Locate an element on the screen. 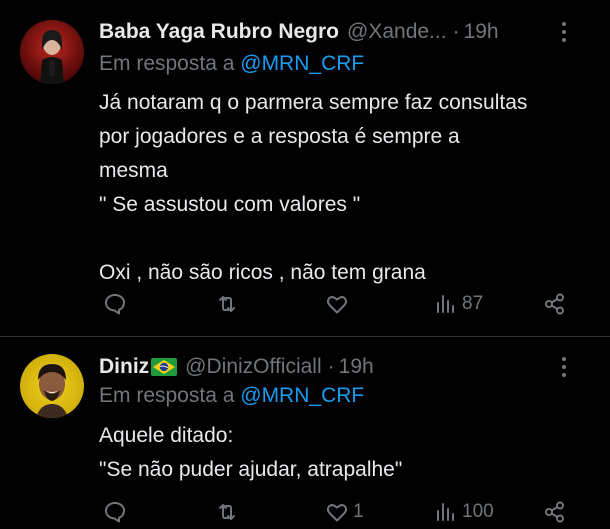 The width and height of the screenshot is (610, 529). views-count: 87 is located at coordinates (473, 303).